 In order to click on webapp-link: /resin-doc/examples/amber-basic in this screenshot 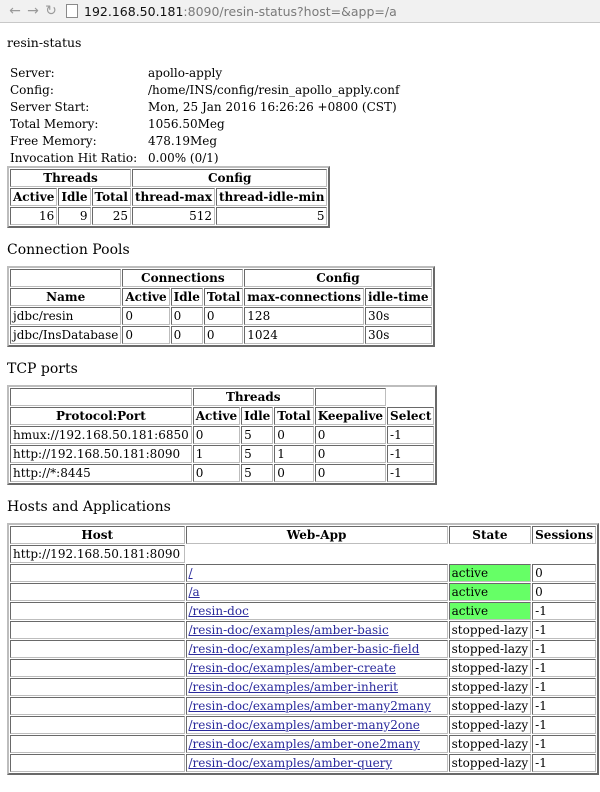, I will do `click(289, 630)`.